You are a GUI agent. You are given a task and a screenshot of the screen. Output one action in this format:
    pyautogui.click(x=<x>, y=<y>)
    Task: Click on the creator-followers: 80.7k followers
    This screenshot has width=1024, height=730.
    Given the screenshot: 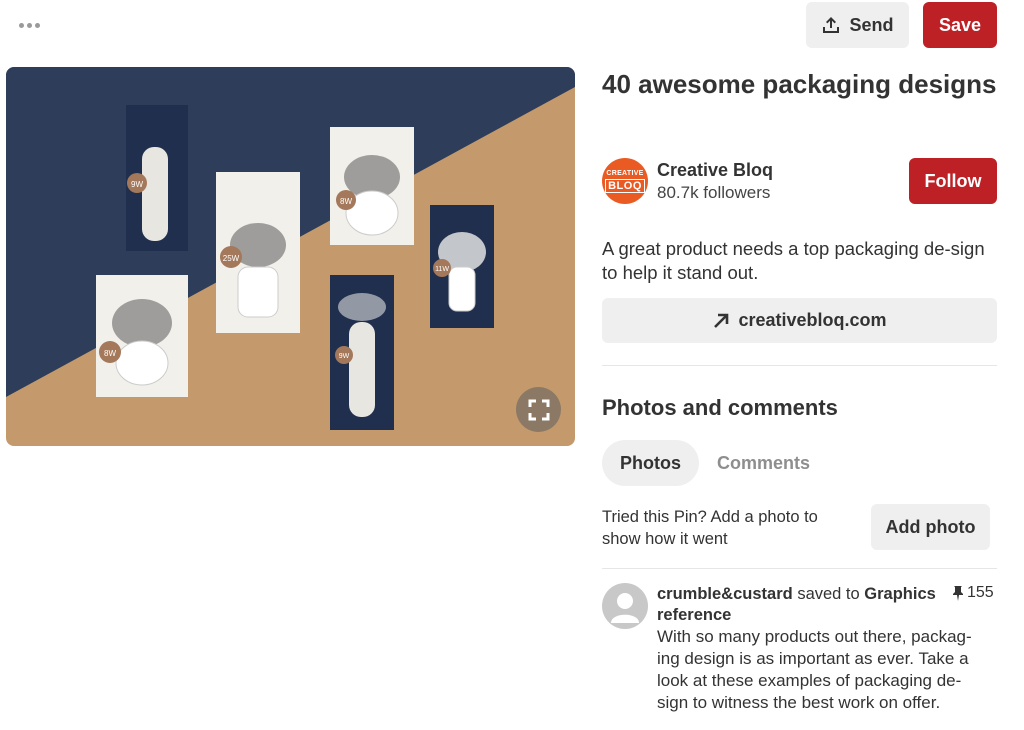 What is the action you would take?
    pyautogui.click(x=714, y=192)
    